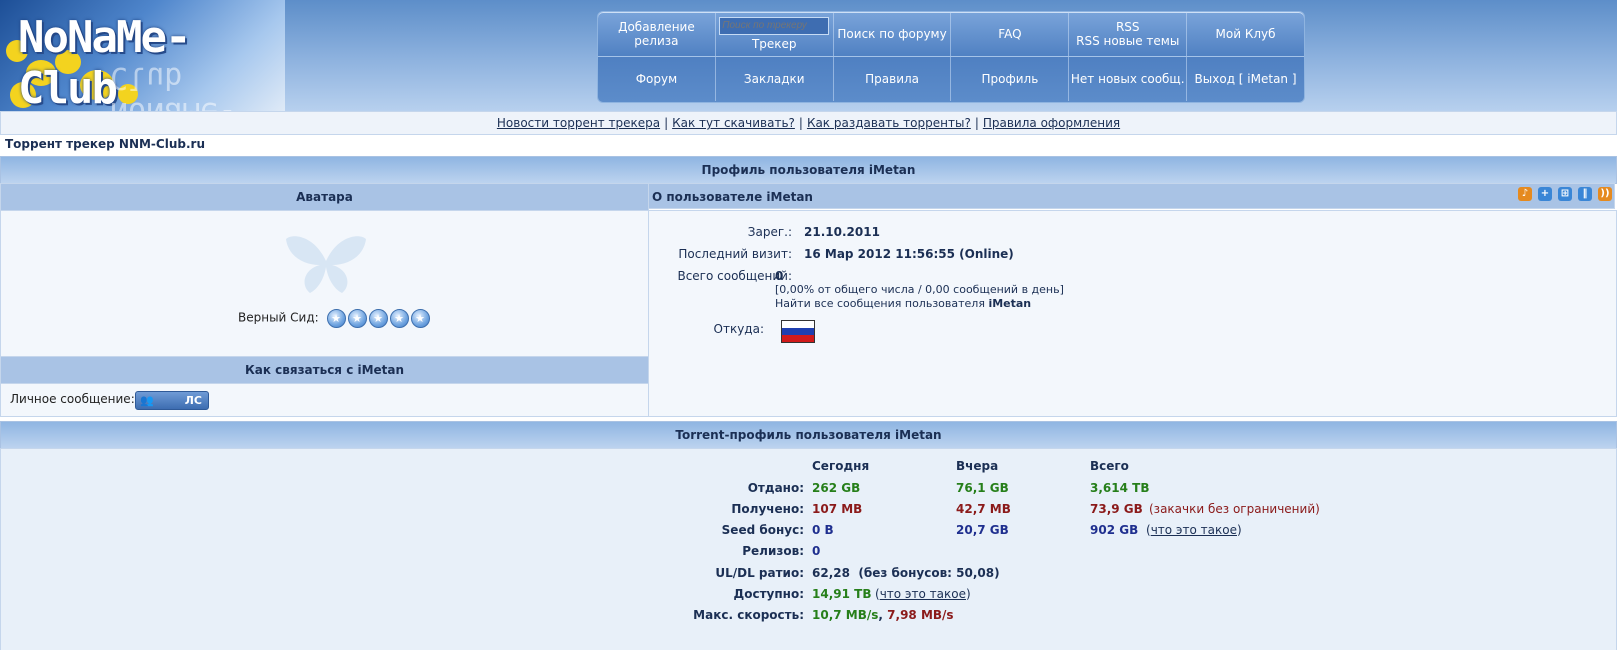  What do you see at coordinates (982, 530) in the screenshot?
I see `seed-bonus-yesterday: 20,7 GB` at bounding box center [982, 530].